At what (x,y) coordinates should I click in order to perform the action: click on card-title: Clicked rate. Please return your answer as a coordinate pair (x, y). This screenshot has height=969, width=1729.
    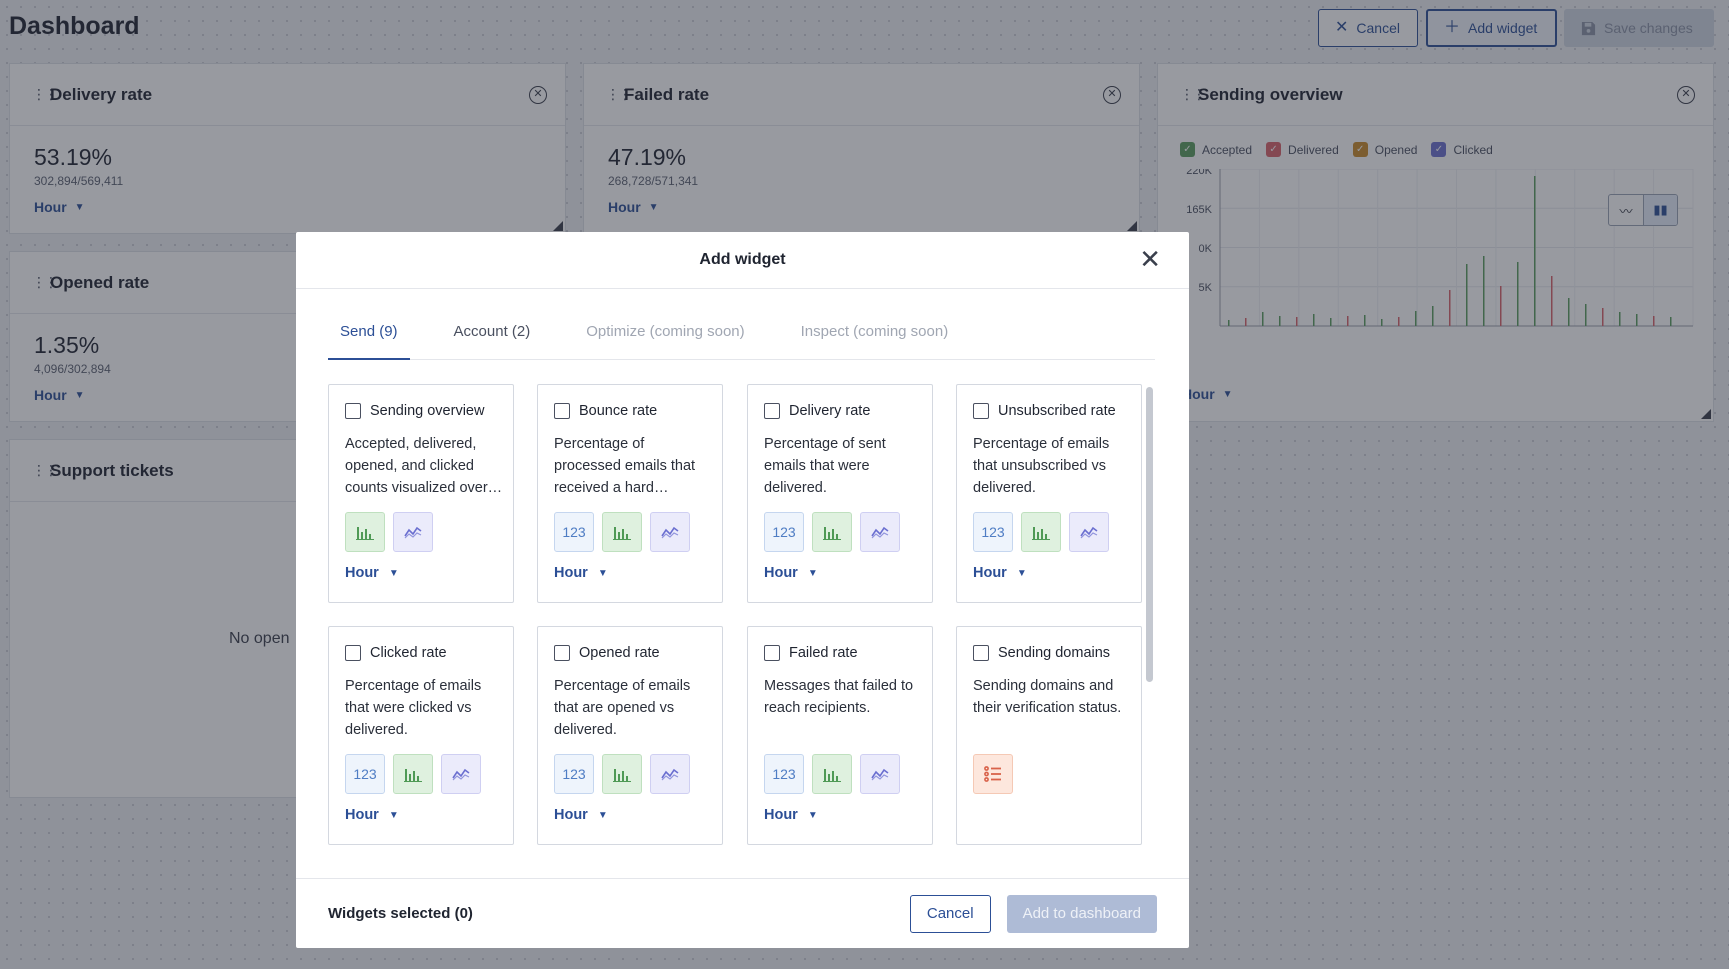
    Looking at the image, I should click on (408, 653).